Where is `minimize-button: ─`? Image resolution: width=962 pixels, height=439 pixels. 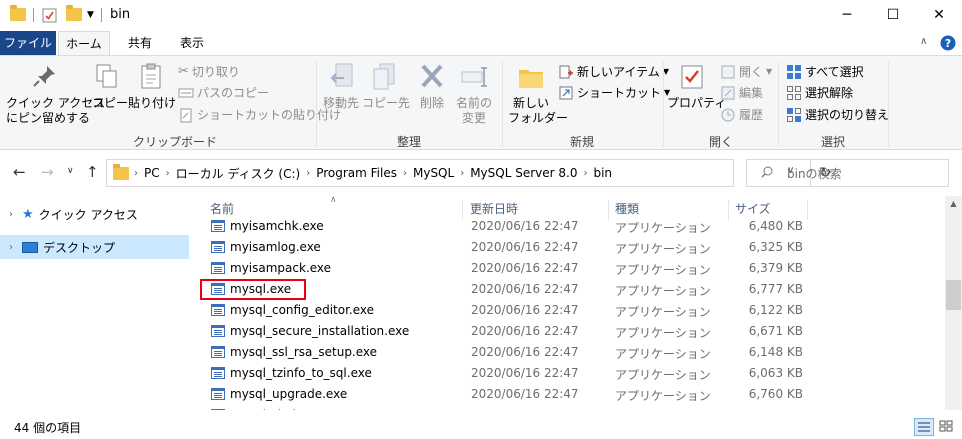
minimize-button: ─ is located at coordinates (847, 15).